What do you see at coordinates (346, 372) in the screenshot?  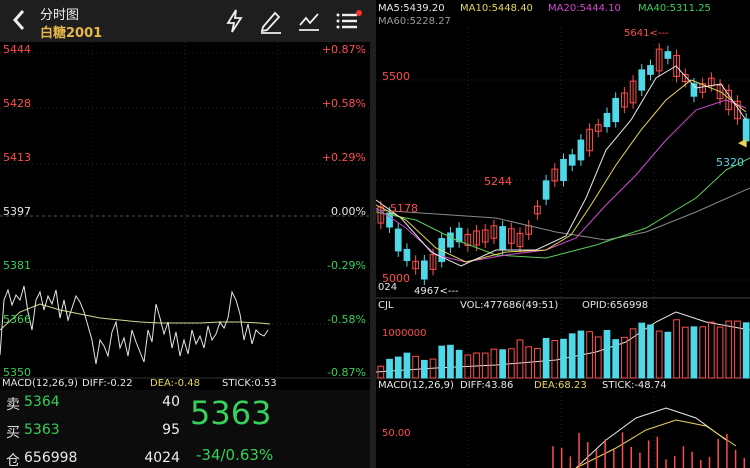 I see `pct-level-label: -0.87%` at bounding box center [346, 372].